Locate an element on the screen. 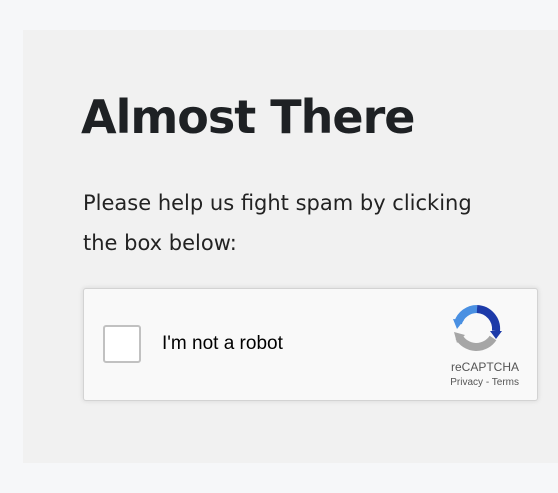 The width and height of the screenshot is (558, 493). recaptcha-links: Privacy - Terms is located at coordinates (484, 382).